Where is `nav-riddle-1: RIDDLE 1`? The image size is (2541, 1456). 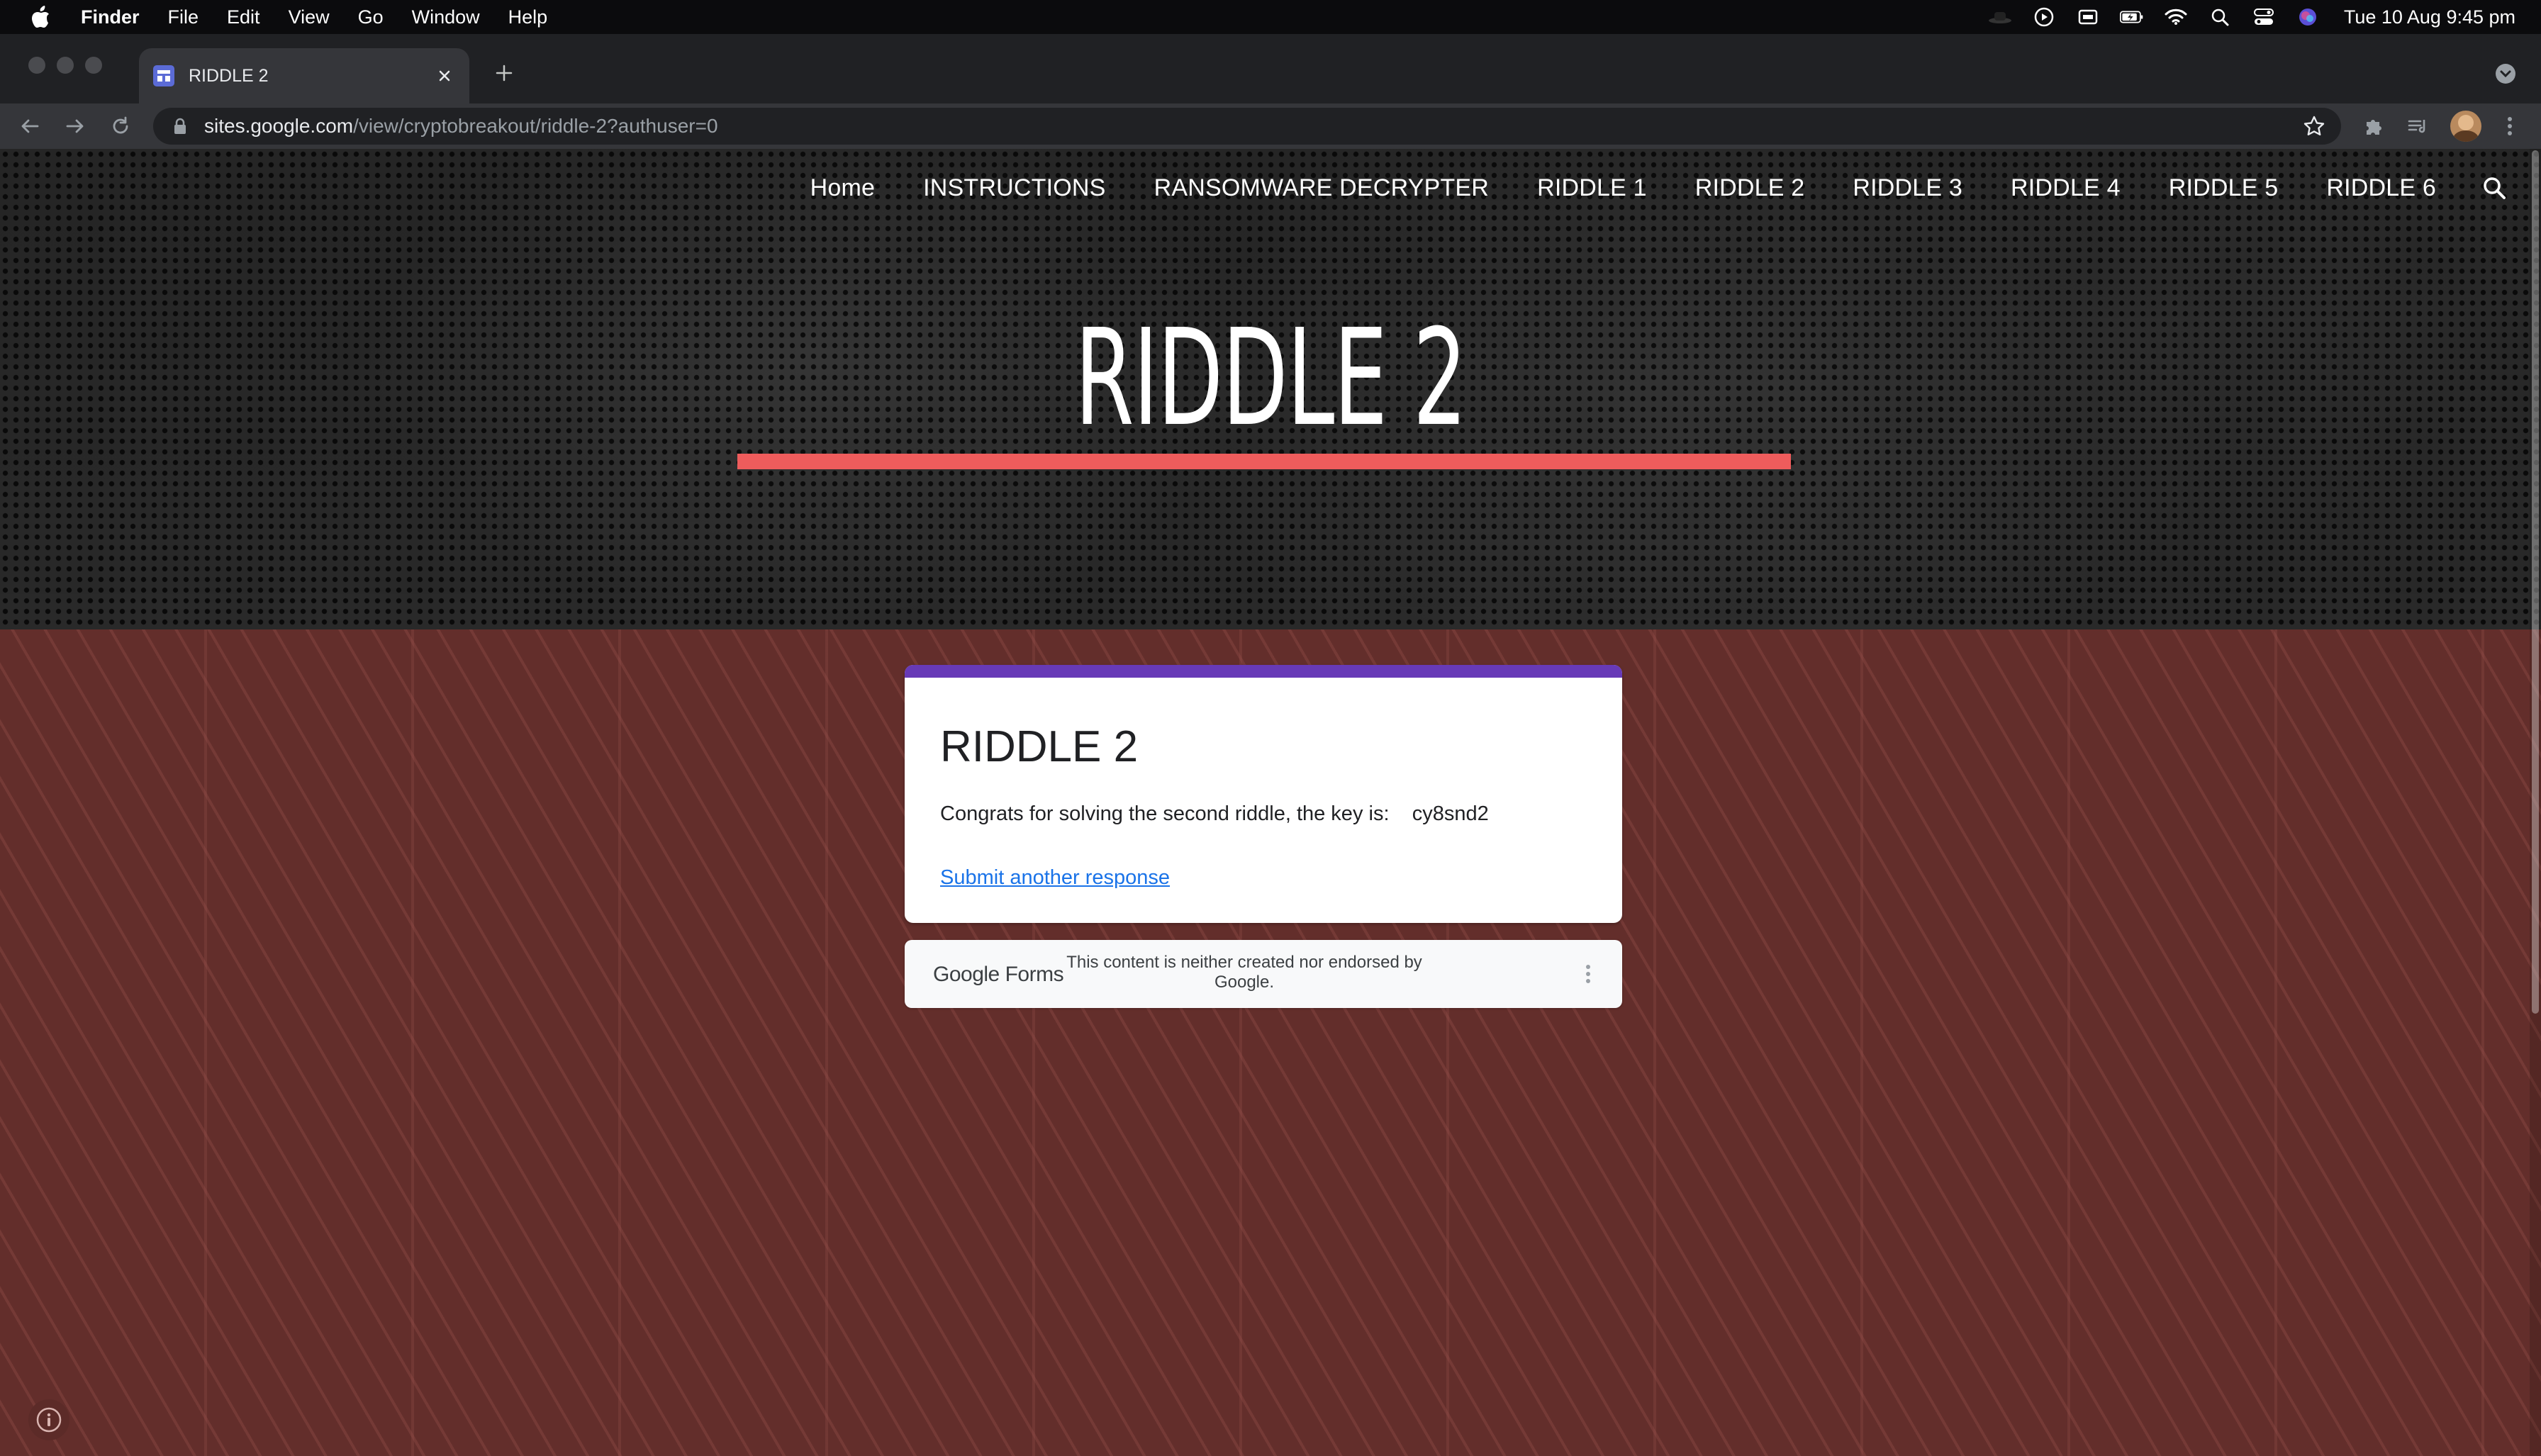
nav-riddle-1: RIDDLE 1 is located at coordinates (1592, 188).